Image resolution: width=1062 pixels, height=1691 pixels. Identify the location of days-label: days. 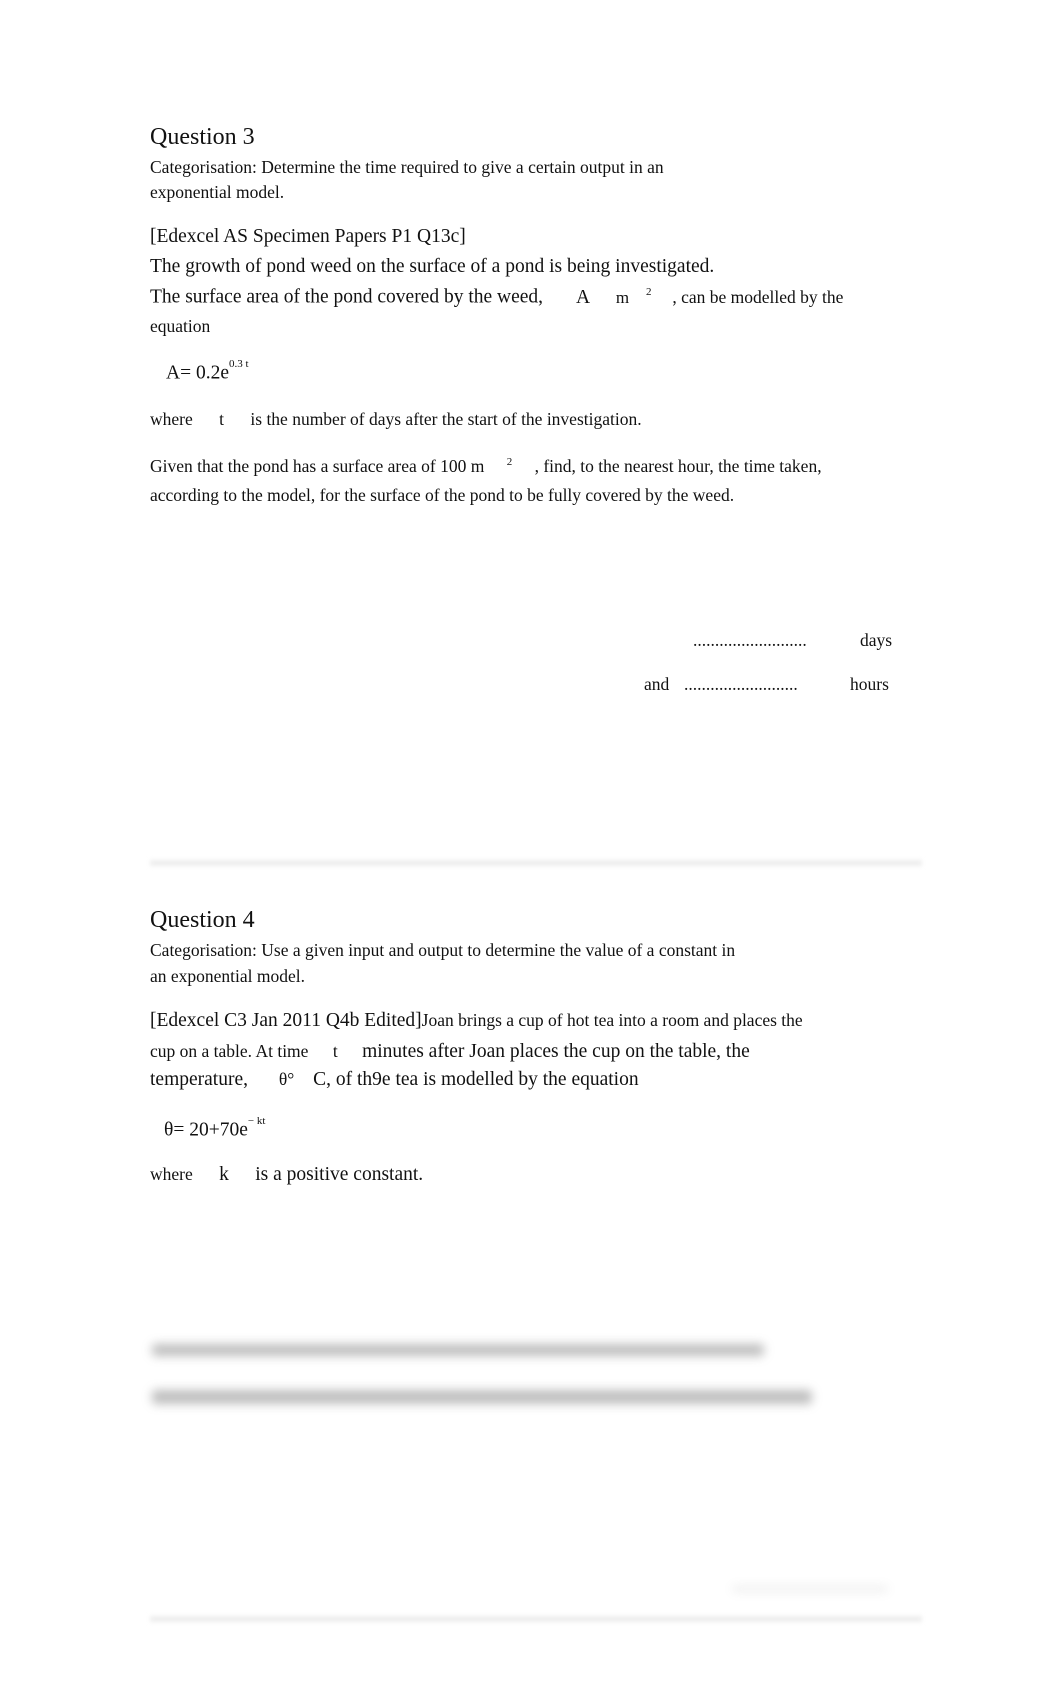
(876, 640).